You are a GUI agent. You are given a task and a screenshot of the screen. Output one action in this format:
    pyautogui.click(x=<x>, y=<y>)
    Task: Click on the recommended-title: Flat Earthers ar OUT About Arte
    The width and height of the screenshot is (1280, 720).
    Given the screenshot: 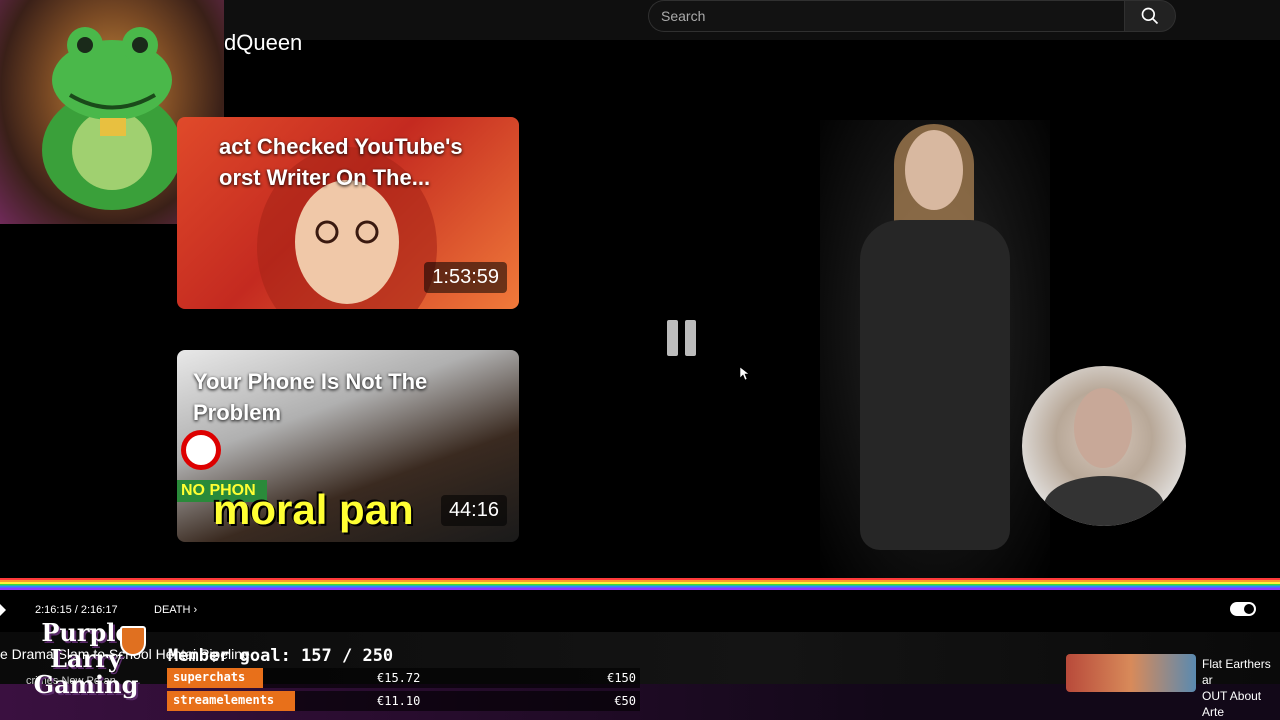 What is the action you would take?
    pyautogui.click(x=1241, y=688)
    